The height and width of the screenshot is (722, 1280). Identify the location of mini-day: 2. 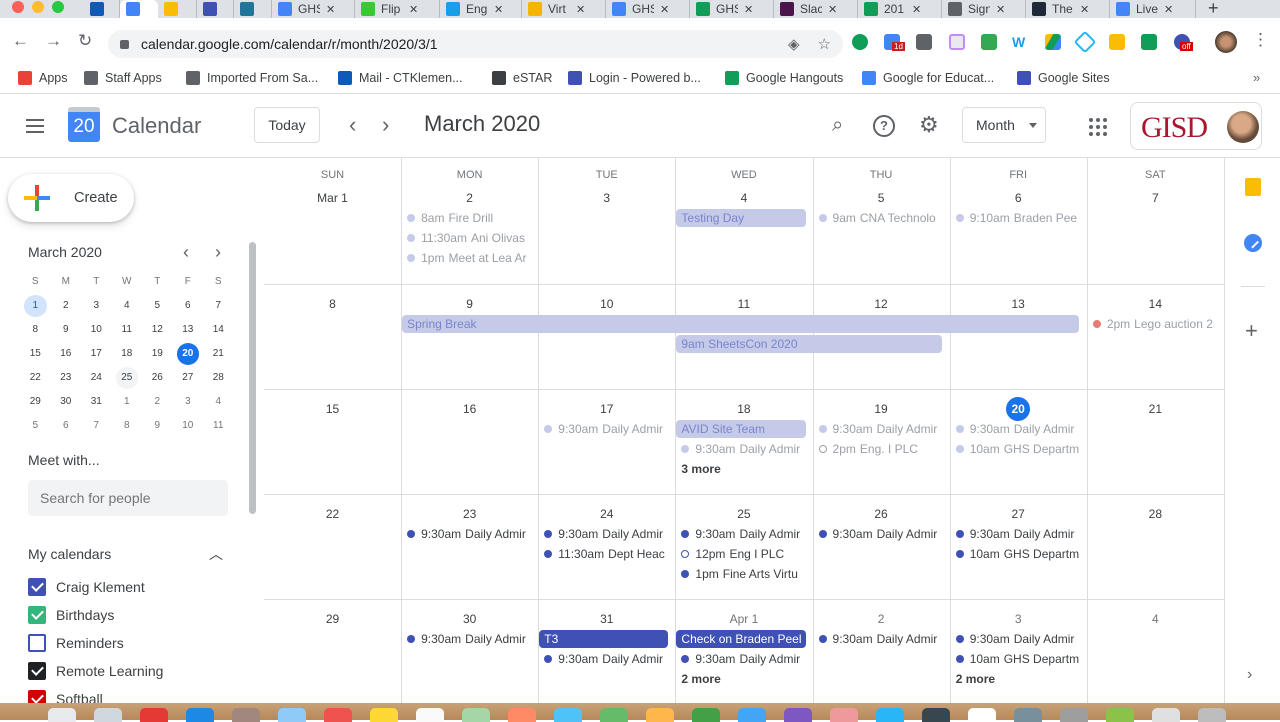
(157, 402).